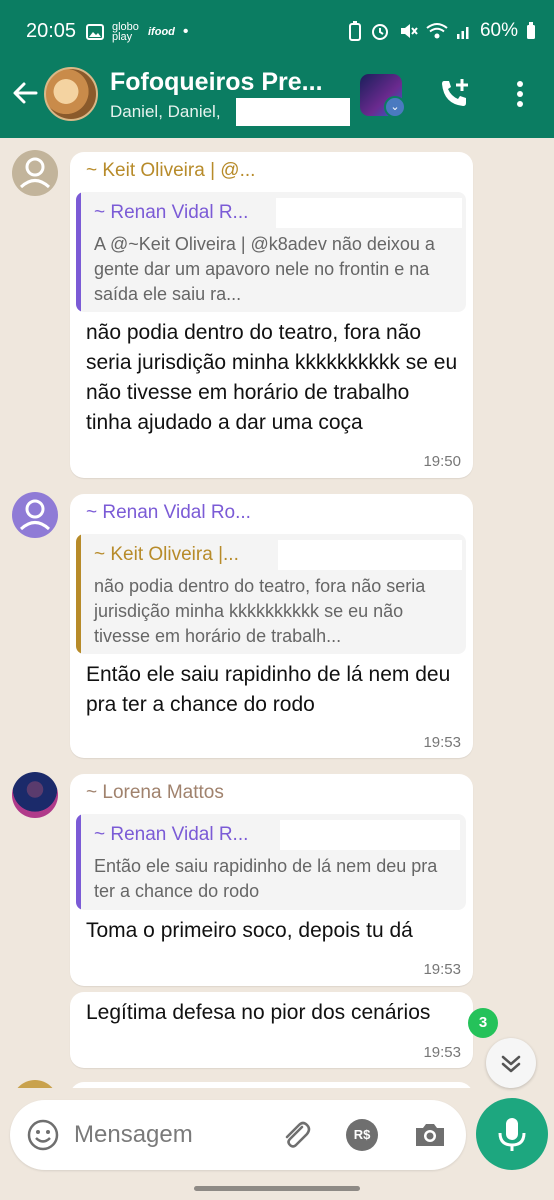  What do you see at coordinates (379, 32) in the screenshot?
I see `alarm-icon` at bounding box center [379, 32].